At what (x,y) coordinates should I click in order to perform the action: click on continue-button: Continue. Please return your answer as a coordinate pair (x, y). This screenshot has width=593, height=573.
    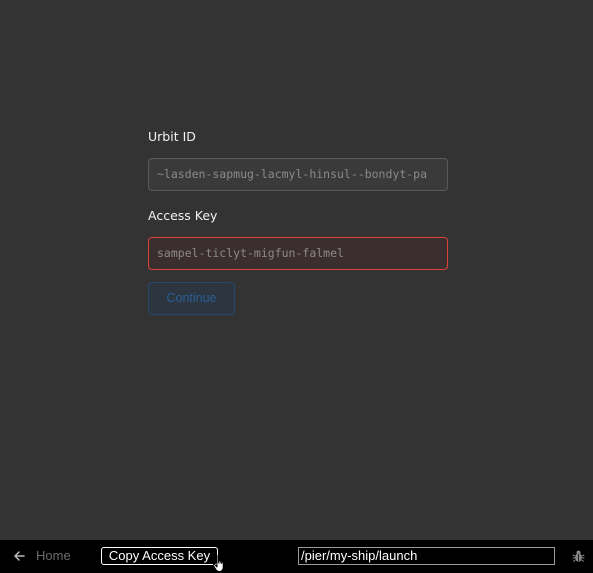
    Looking at the image, I should click on (191, 298).